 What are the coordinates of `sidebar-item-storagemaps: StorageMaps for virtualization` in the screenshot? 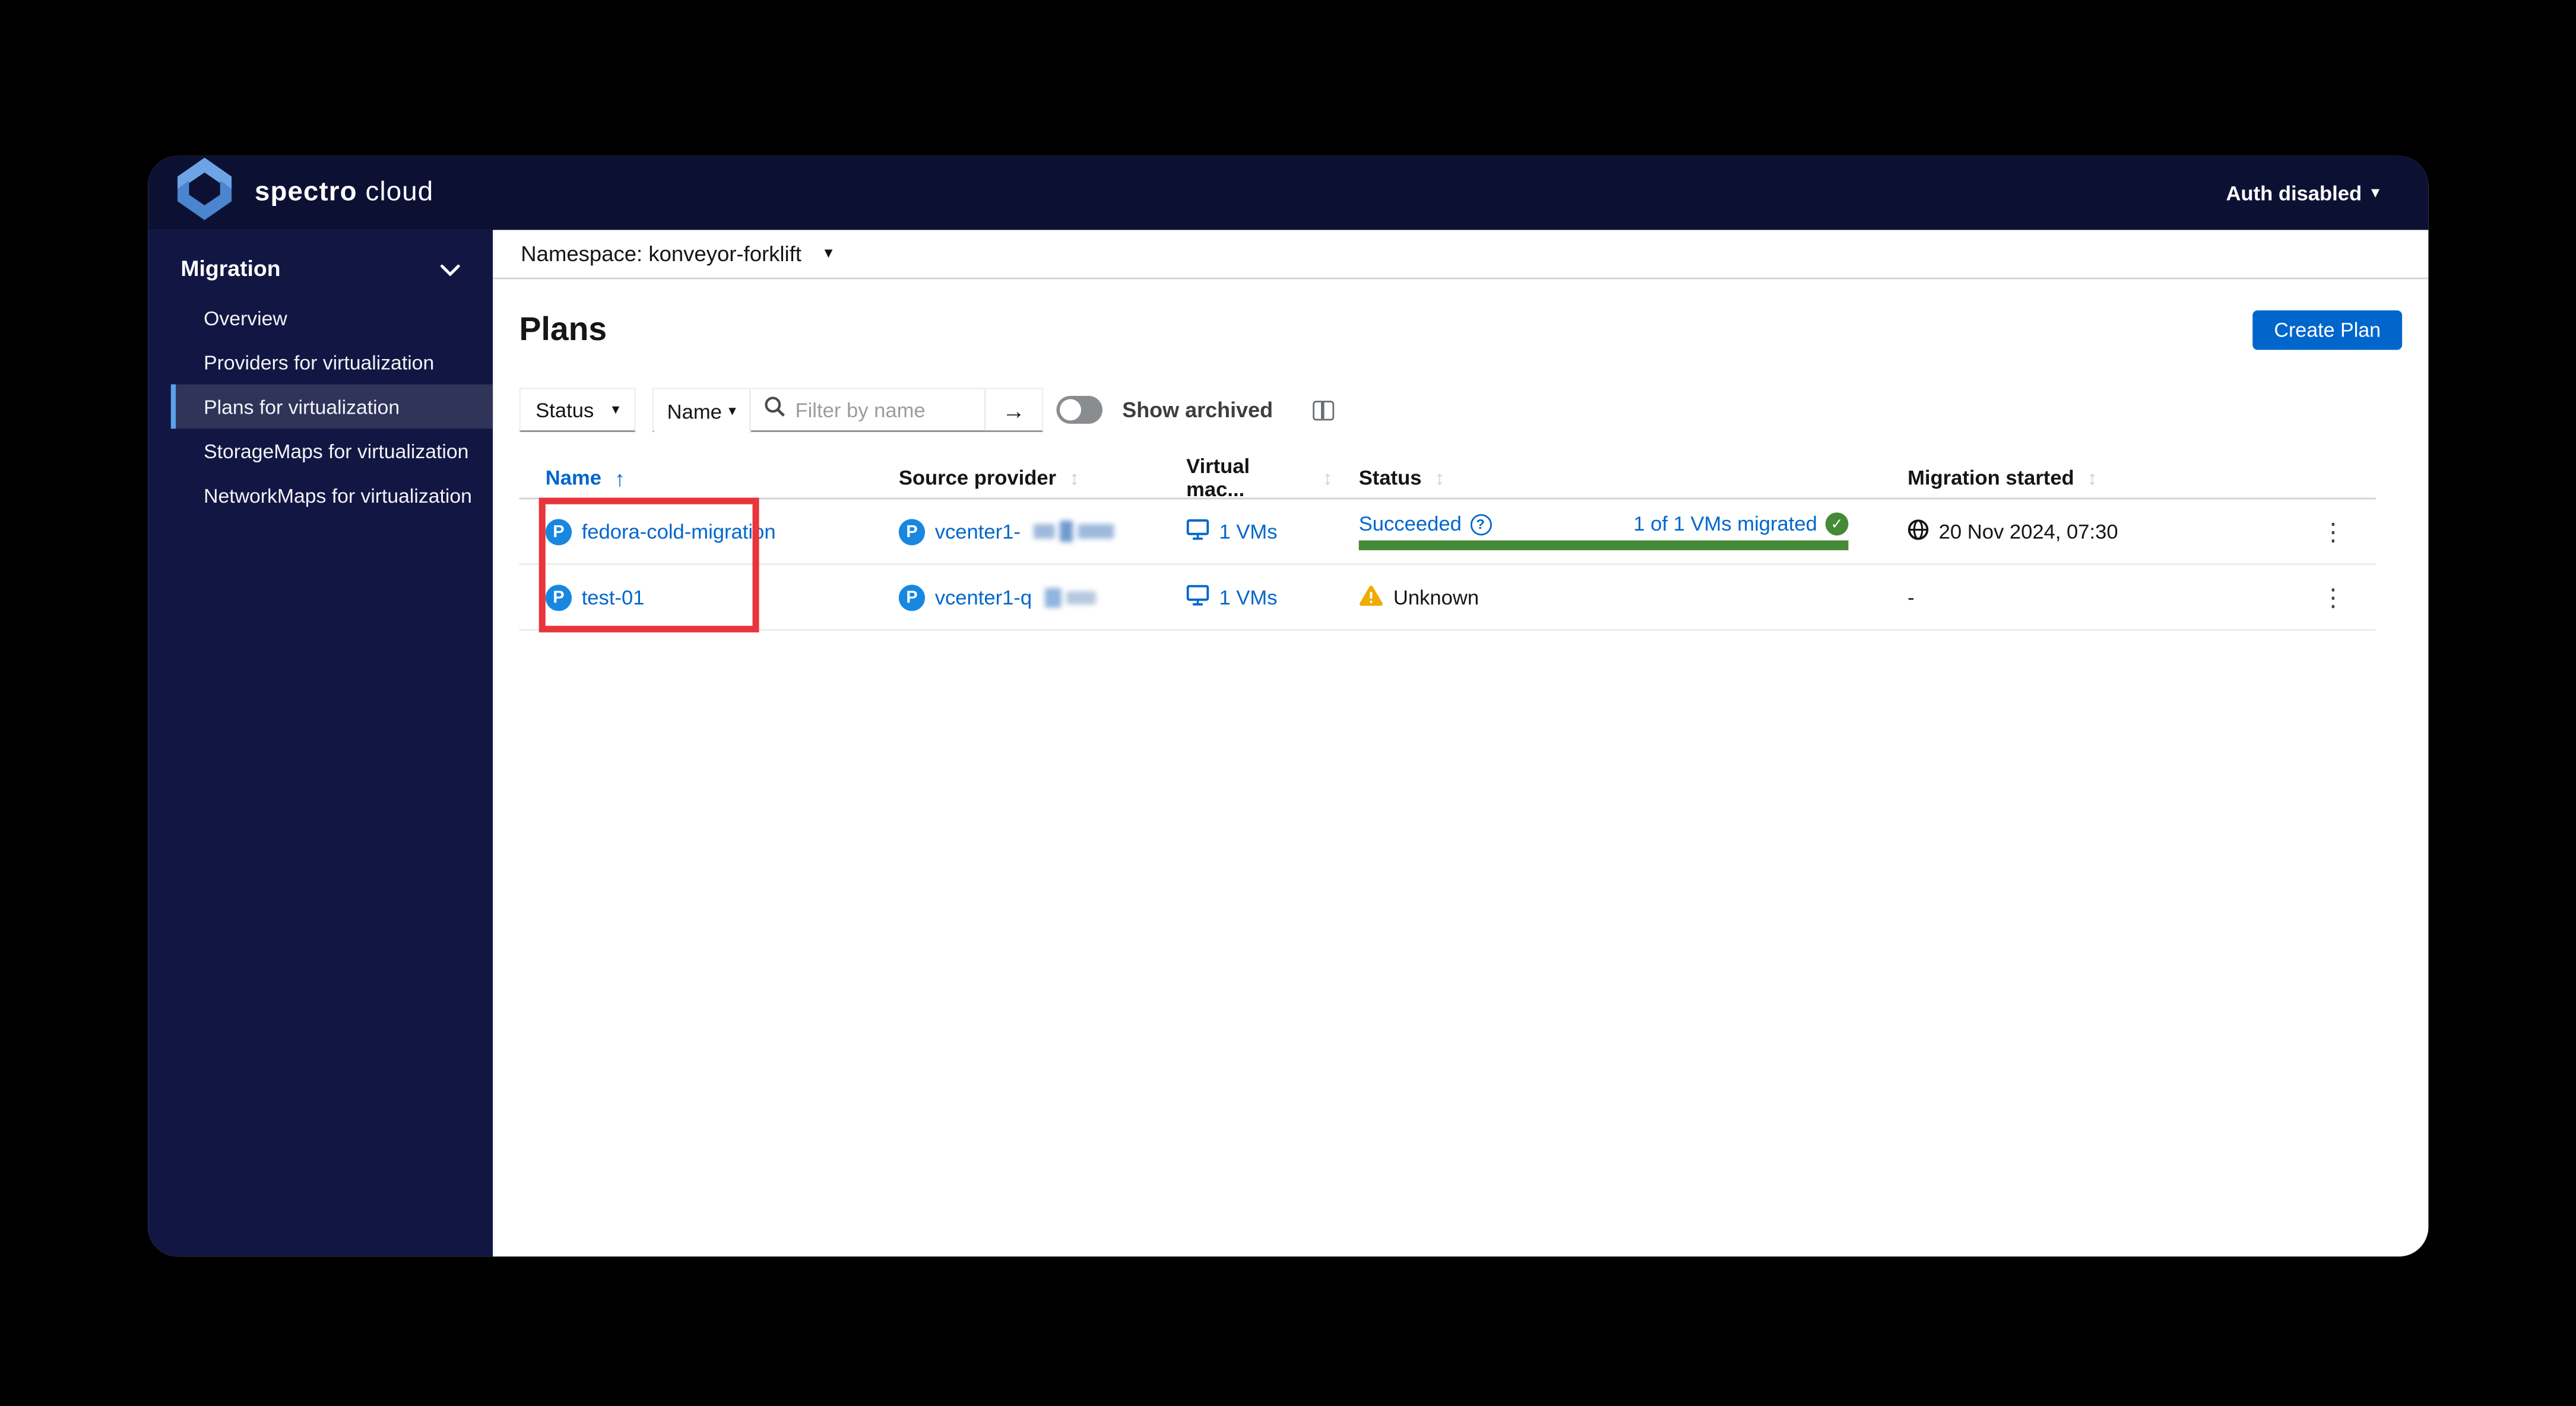 It's located at (332, 451).